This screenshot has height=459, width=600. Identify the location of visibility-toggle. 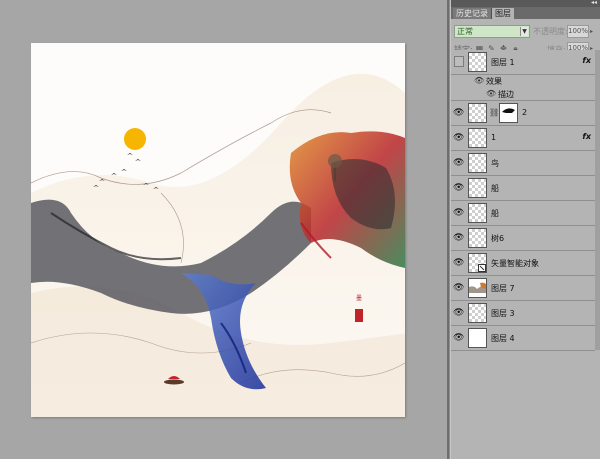
(459, 61).